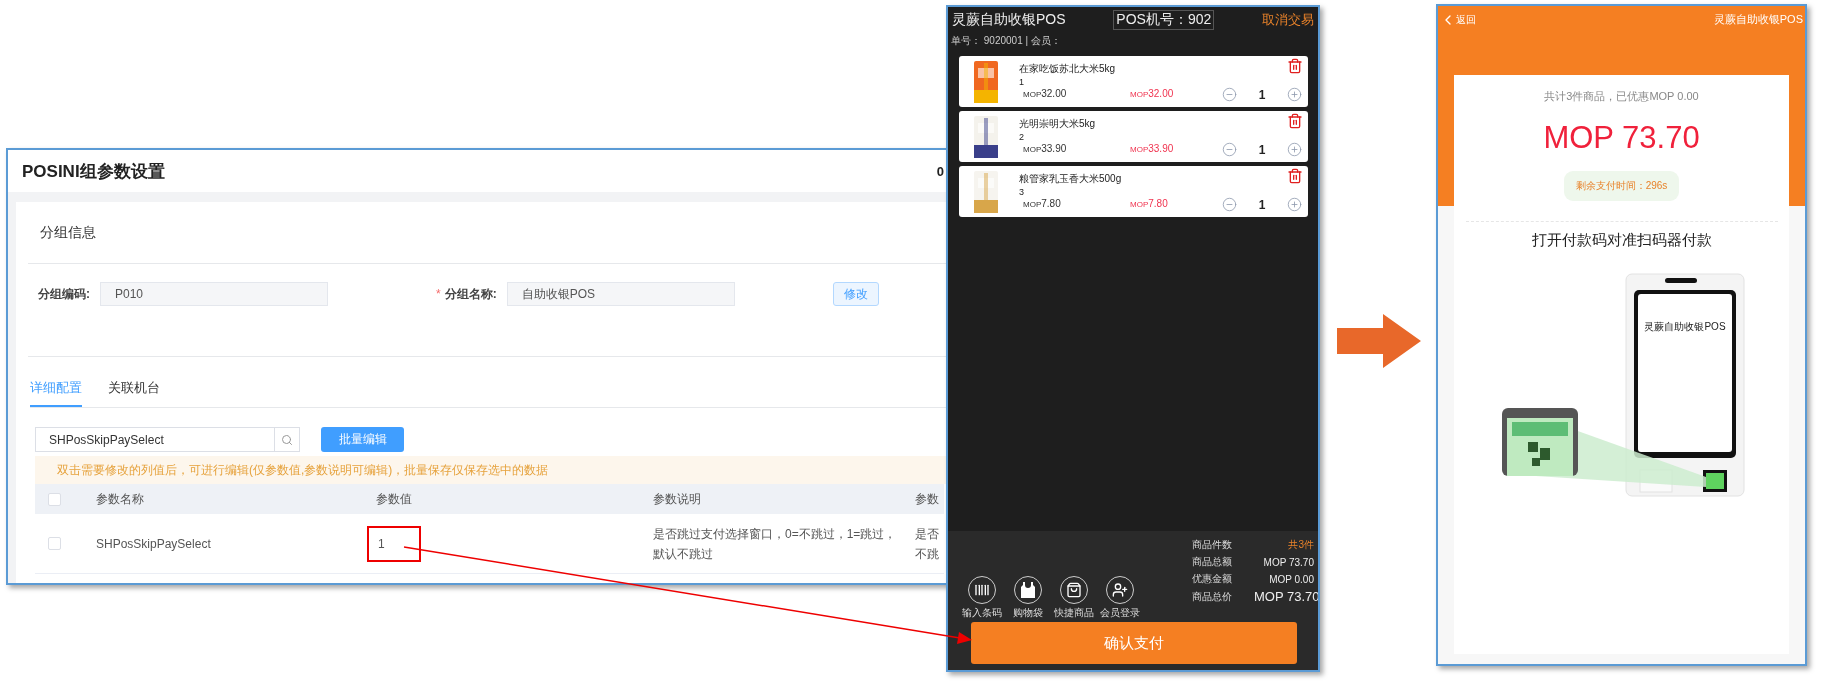 This screenshot has width=1824, height=685. Describe the element at coordinates (1291, 579) in the screenshot. I see `summary-value: MOP 0.00` at that location.